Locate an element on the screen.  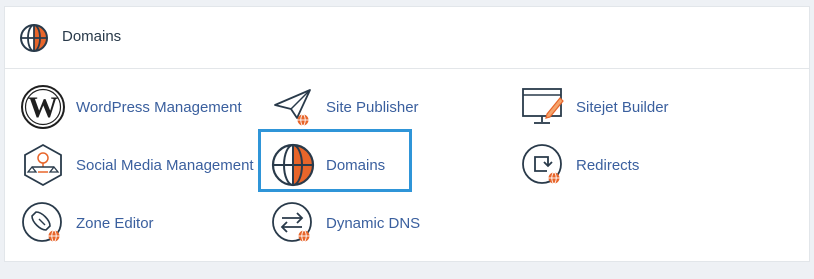
paper-plane-icon is located at coordinates (292, 107).